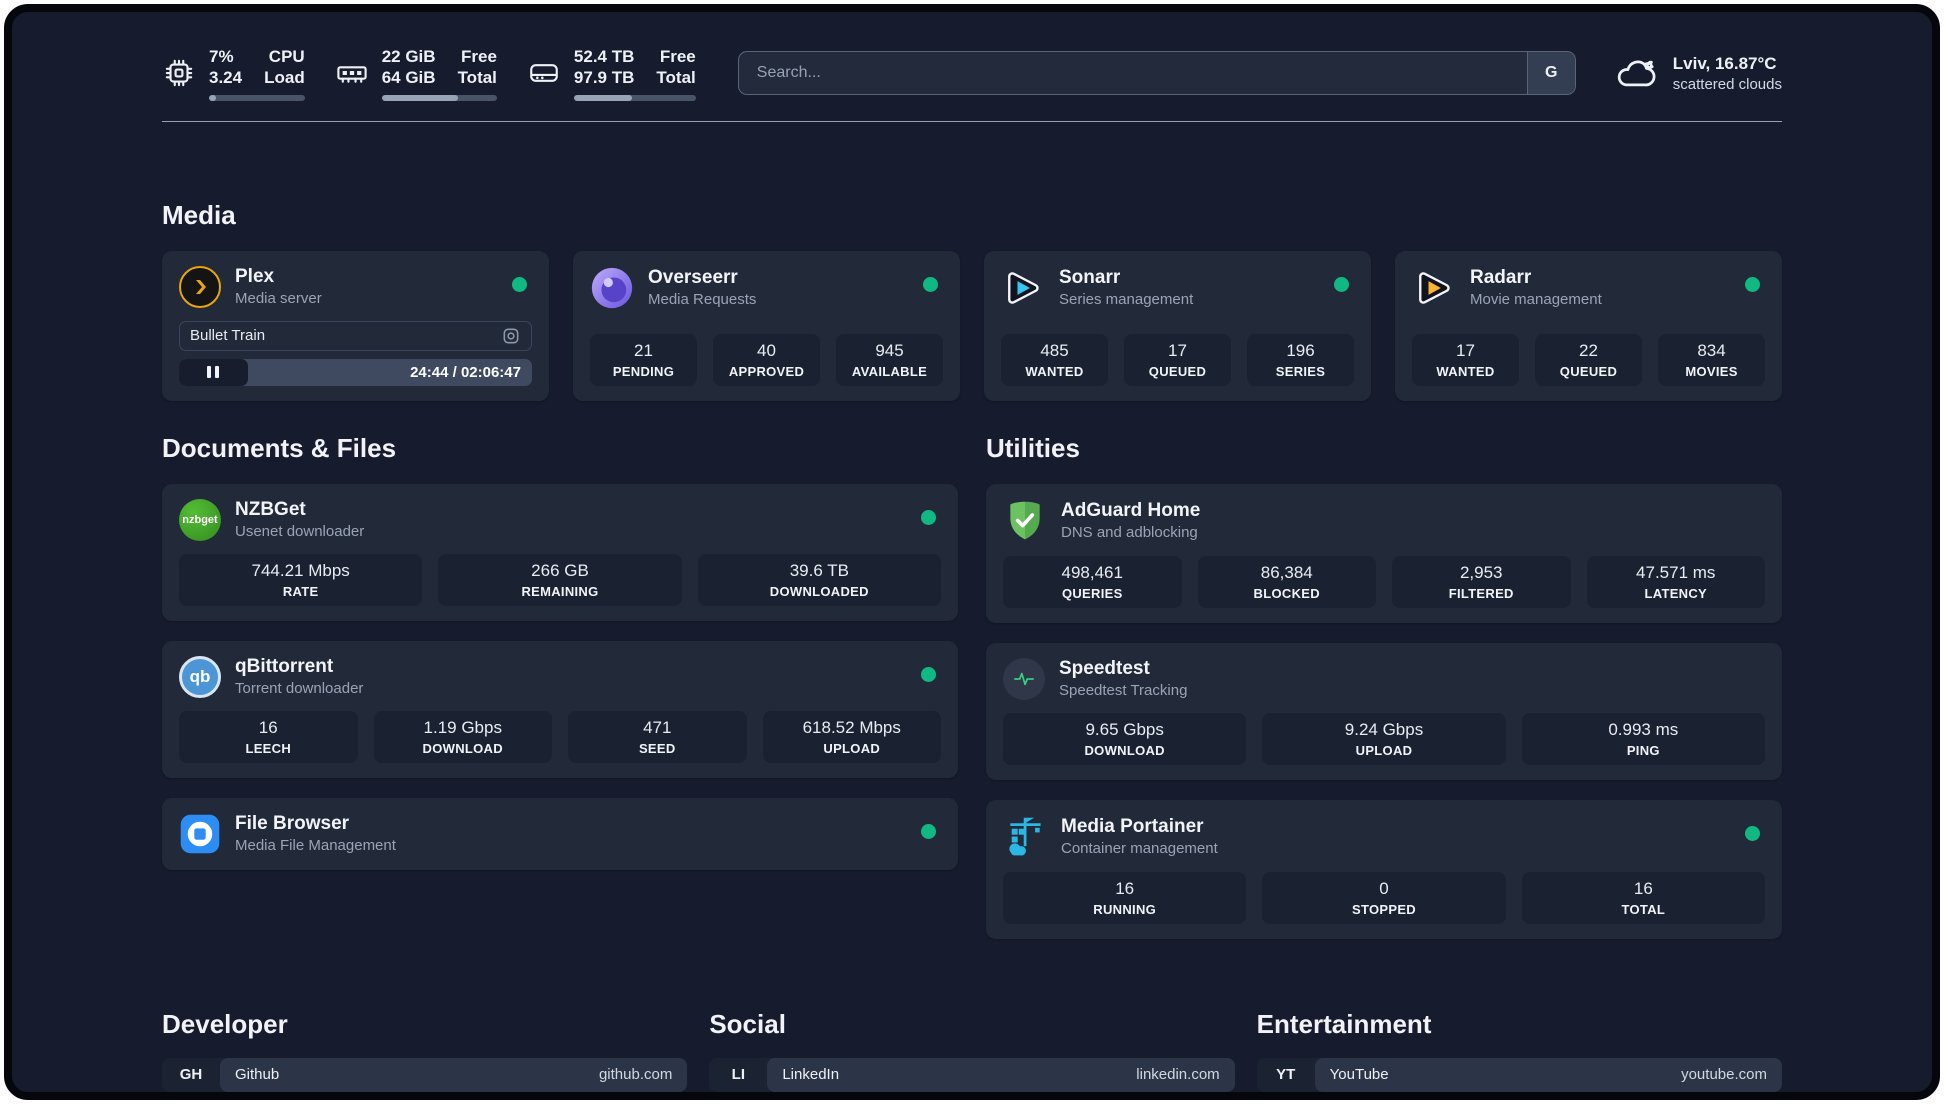  I want to click on cpu-chip-icon, so click(179, 73).